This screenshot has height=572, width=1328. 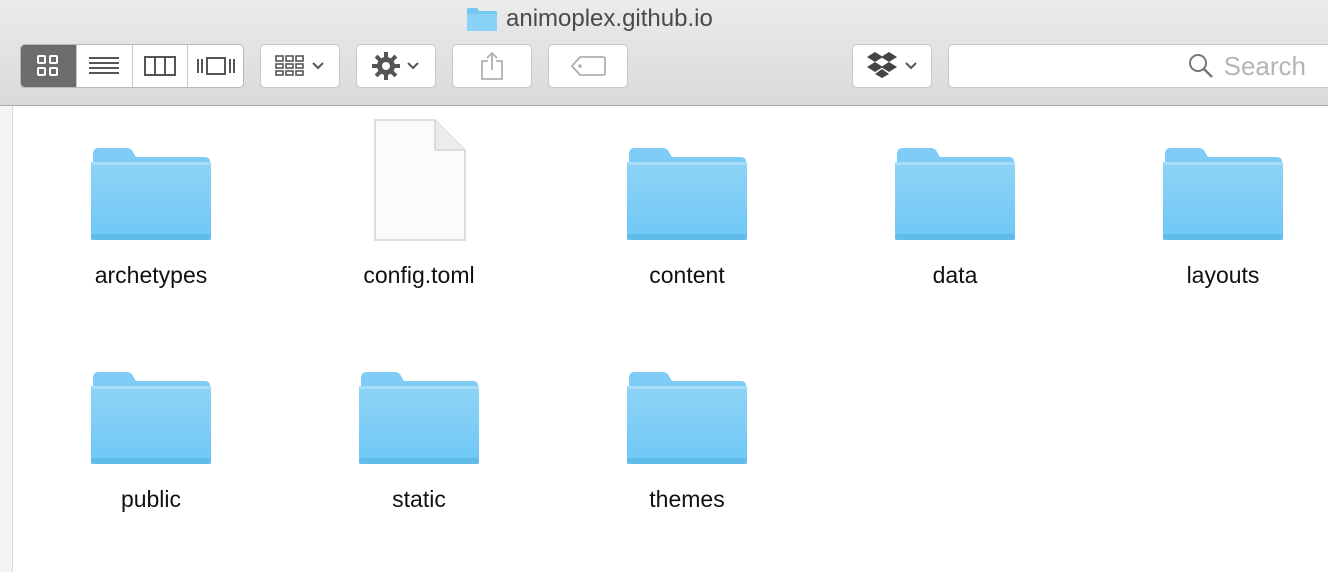 What do you see at coordinates (151, 499) in the screenshot?
I see `item-label: public` at bounding box center [151, 499].